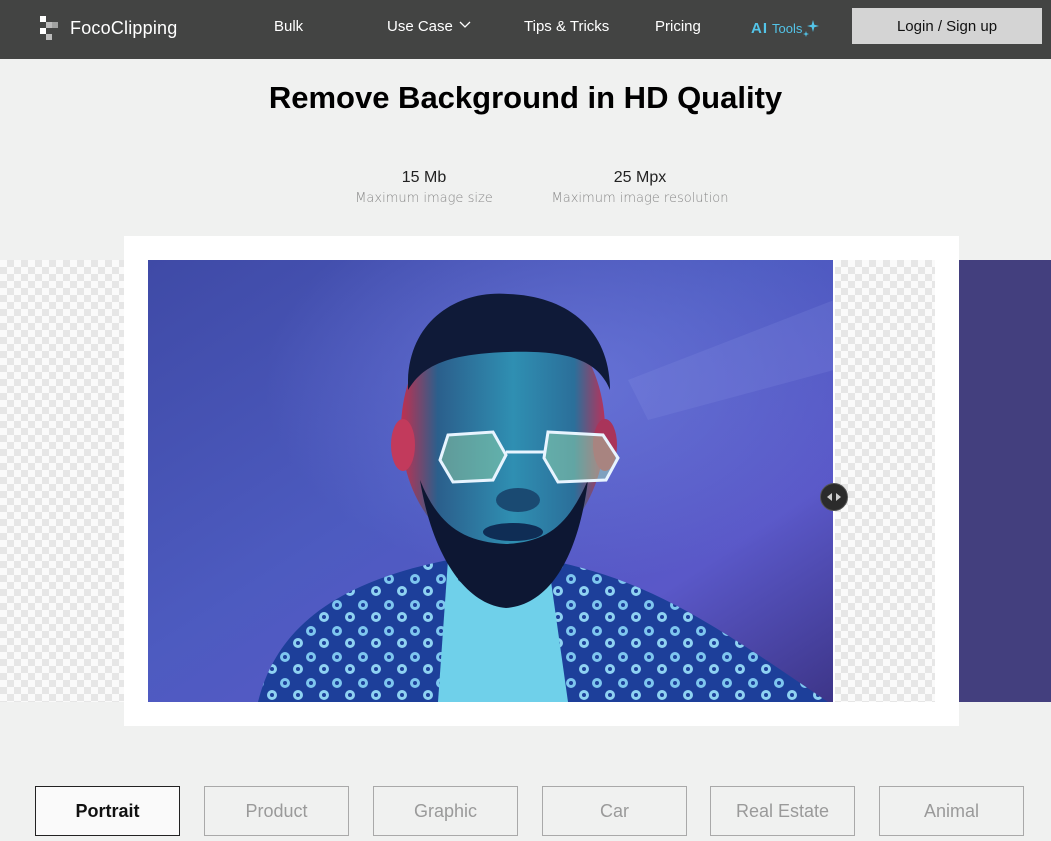  I want to click on brand-name: FocoClipping, so click(124, 27).